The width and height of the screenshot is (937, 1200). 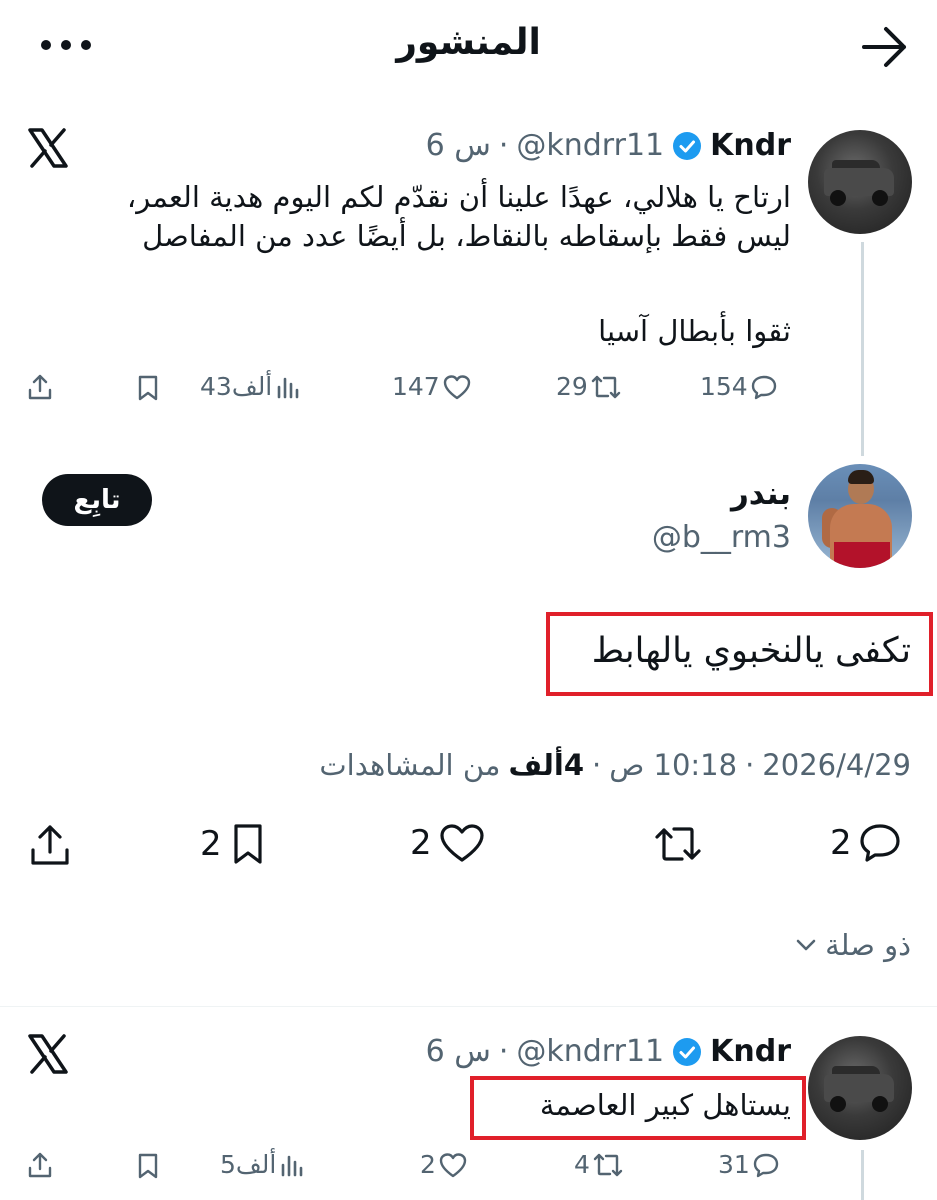 I want to click on reply-count: 2, so click(x=841, y=843).